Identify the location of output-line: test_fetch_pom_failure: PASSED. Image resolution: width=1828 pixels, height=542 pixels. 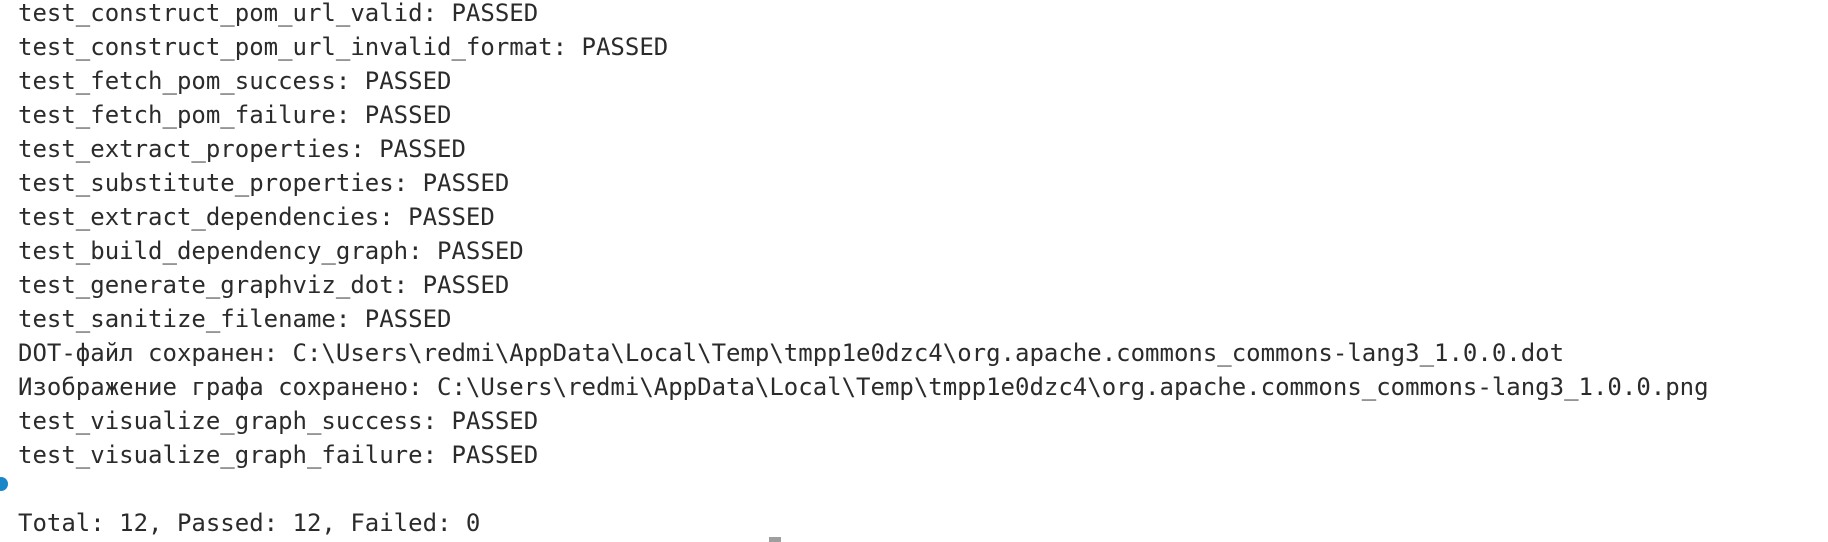
(235, 115).